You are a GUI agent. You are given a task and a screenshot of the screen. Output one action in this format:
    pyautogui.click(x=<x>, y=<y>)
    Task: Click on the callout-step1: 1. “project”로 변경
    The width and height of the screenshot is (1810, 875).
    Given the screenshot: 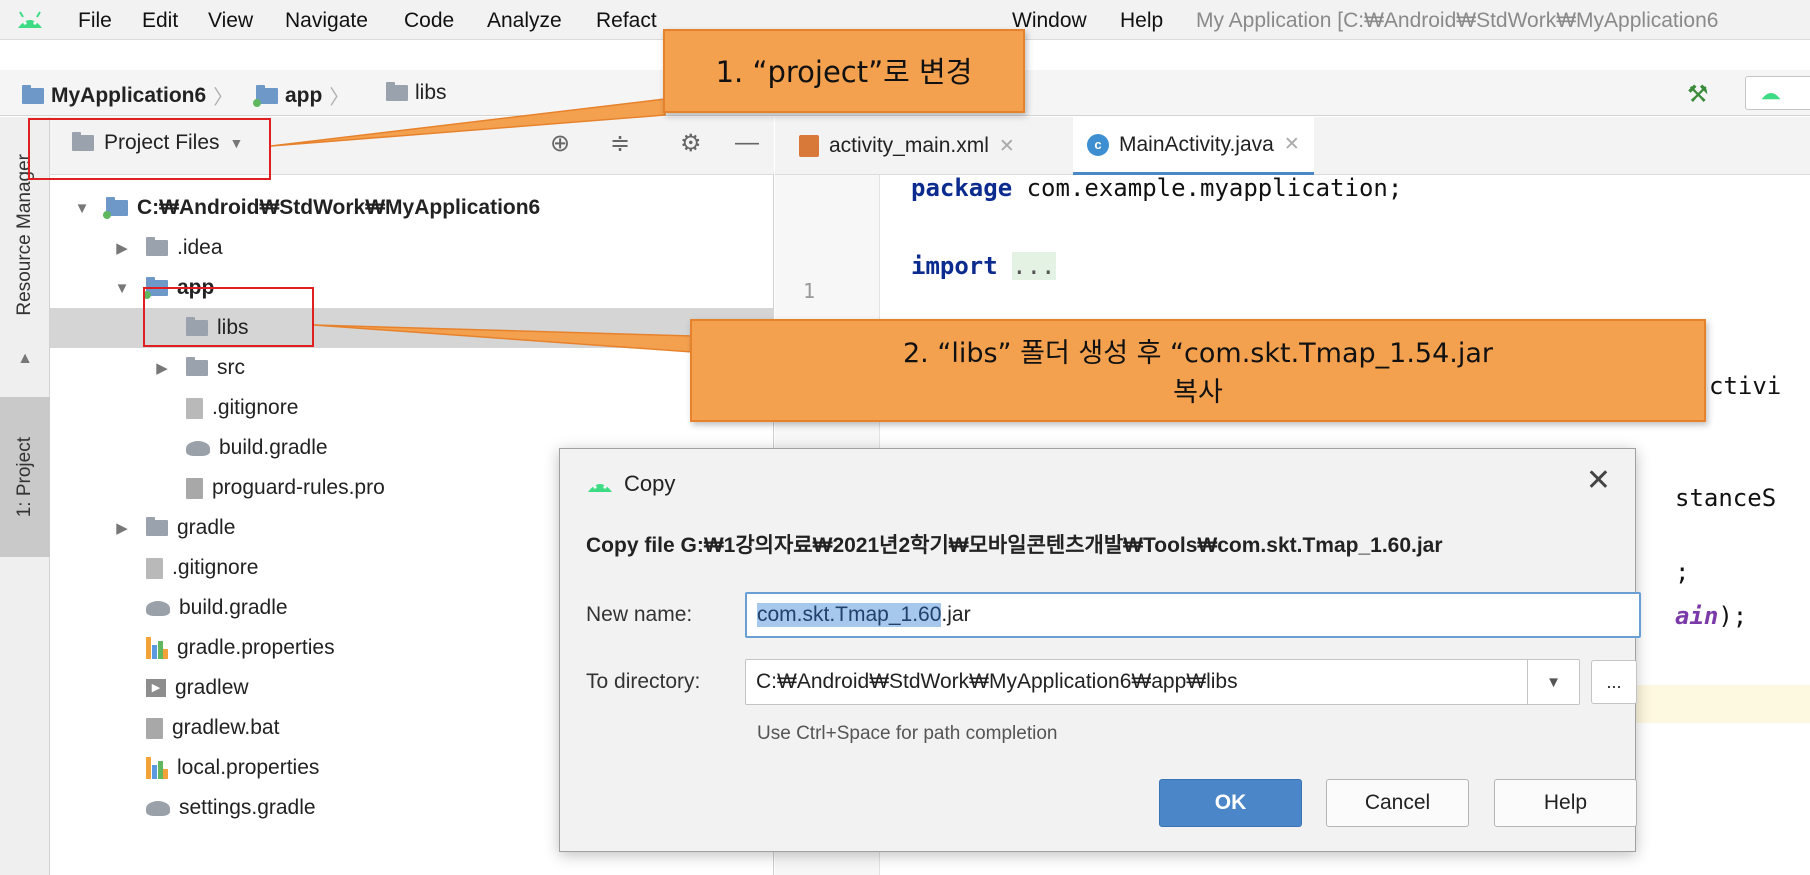 What is the action you would take?
    pyautogui.click(x=844, y=71)
    